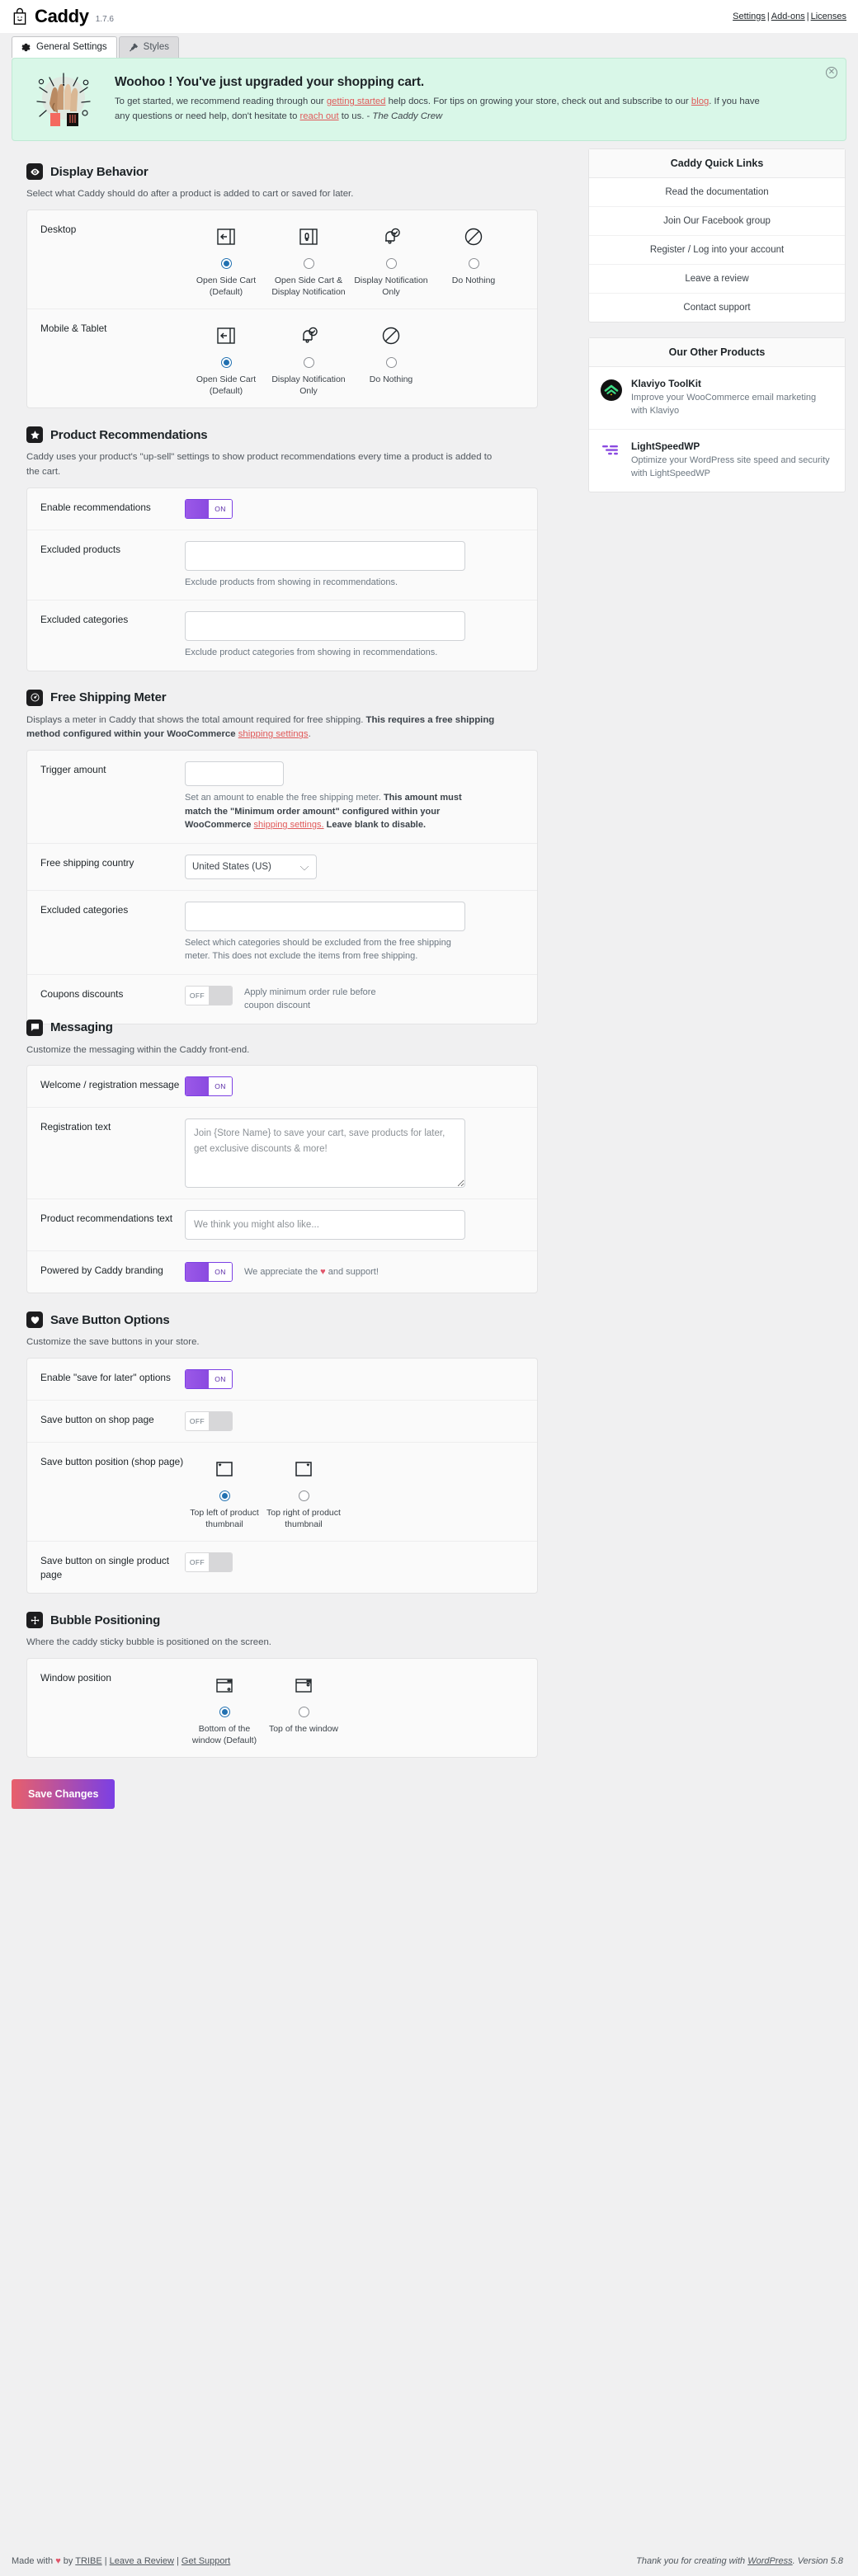 The image size is (858, 2576). What do you see at coordinates (34, 171) in the screenshot?
I see `eye-icon` at bounding box center [34, 171].